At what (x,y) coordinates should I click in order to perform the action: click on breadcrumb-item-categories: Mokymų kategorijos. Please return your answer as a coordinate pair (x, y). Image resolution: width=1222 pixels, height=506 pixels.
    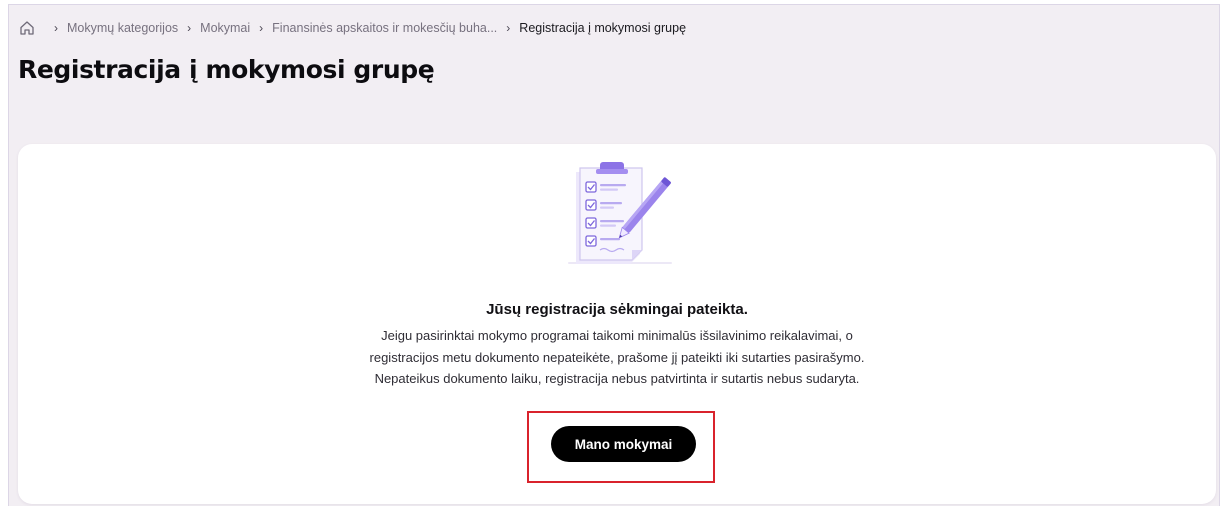
    Looking at the image, I should click on (122, 28).